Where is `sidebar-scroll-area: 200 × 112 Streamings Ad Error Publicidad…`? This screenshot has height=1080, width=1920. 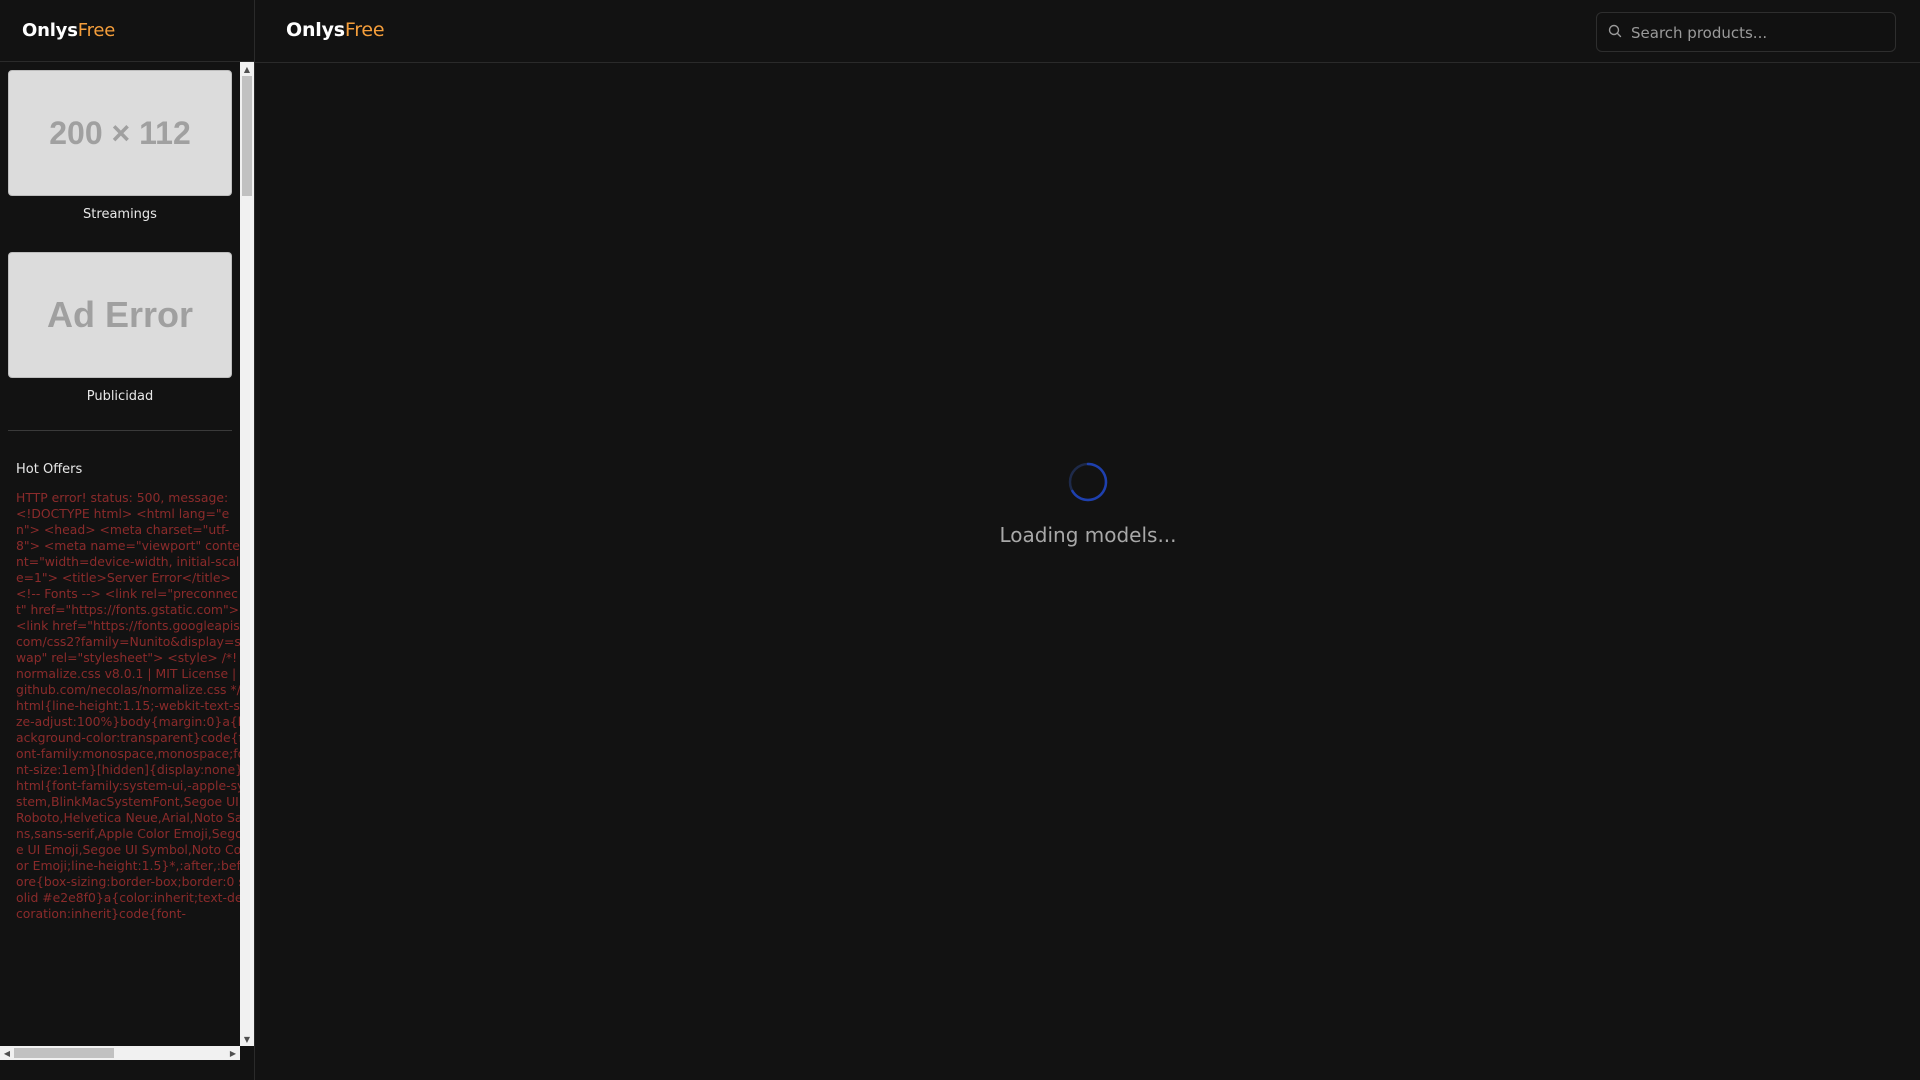 sidebar-scroll-area: 200 × 112 Streamings Ad Error Publicidad… is located at coordinates (127, 562).